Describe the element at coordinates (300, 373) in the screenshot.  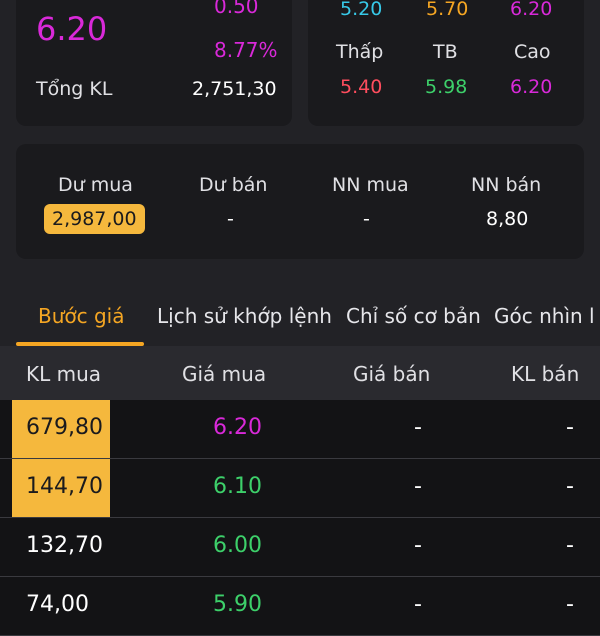
I see `order-book-header: KL mua Giá mua Giá bán KL bán` at that location.